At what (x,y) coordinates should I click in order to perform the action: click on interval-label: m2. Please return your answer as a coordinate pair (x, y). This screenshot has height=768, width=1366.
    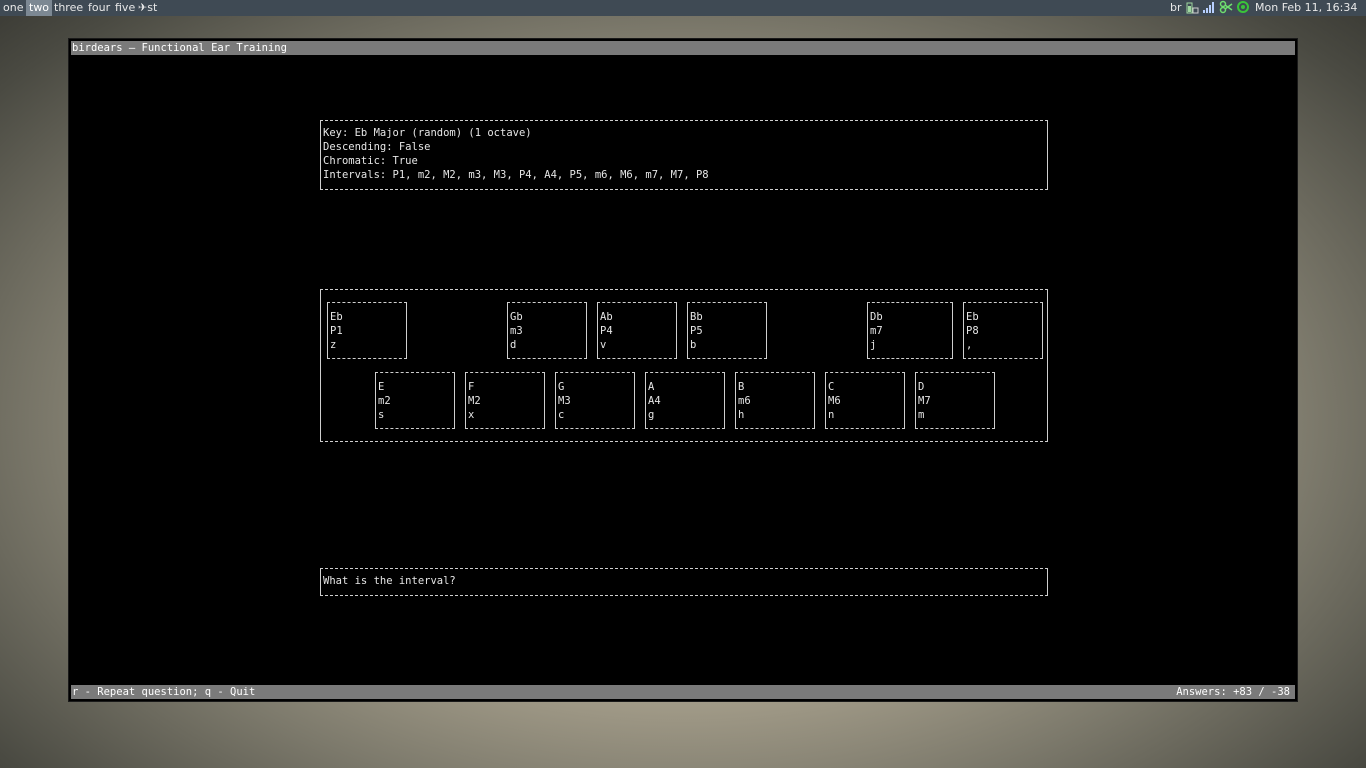
    Looking at the image, I should click on (384, 401).